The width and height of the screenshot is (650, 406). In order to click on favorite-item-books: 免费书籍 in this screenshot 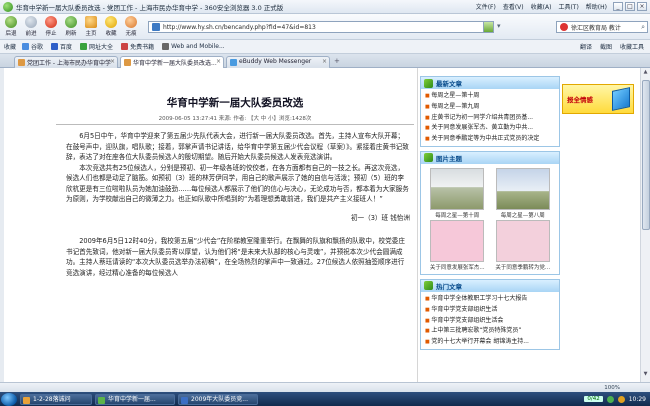, I will do `click(137, 46)`.